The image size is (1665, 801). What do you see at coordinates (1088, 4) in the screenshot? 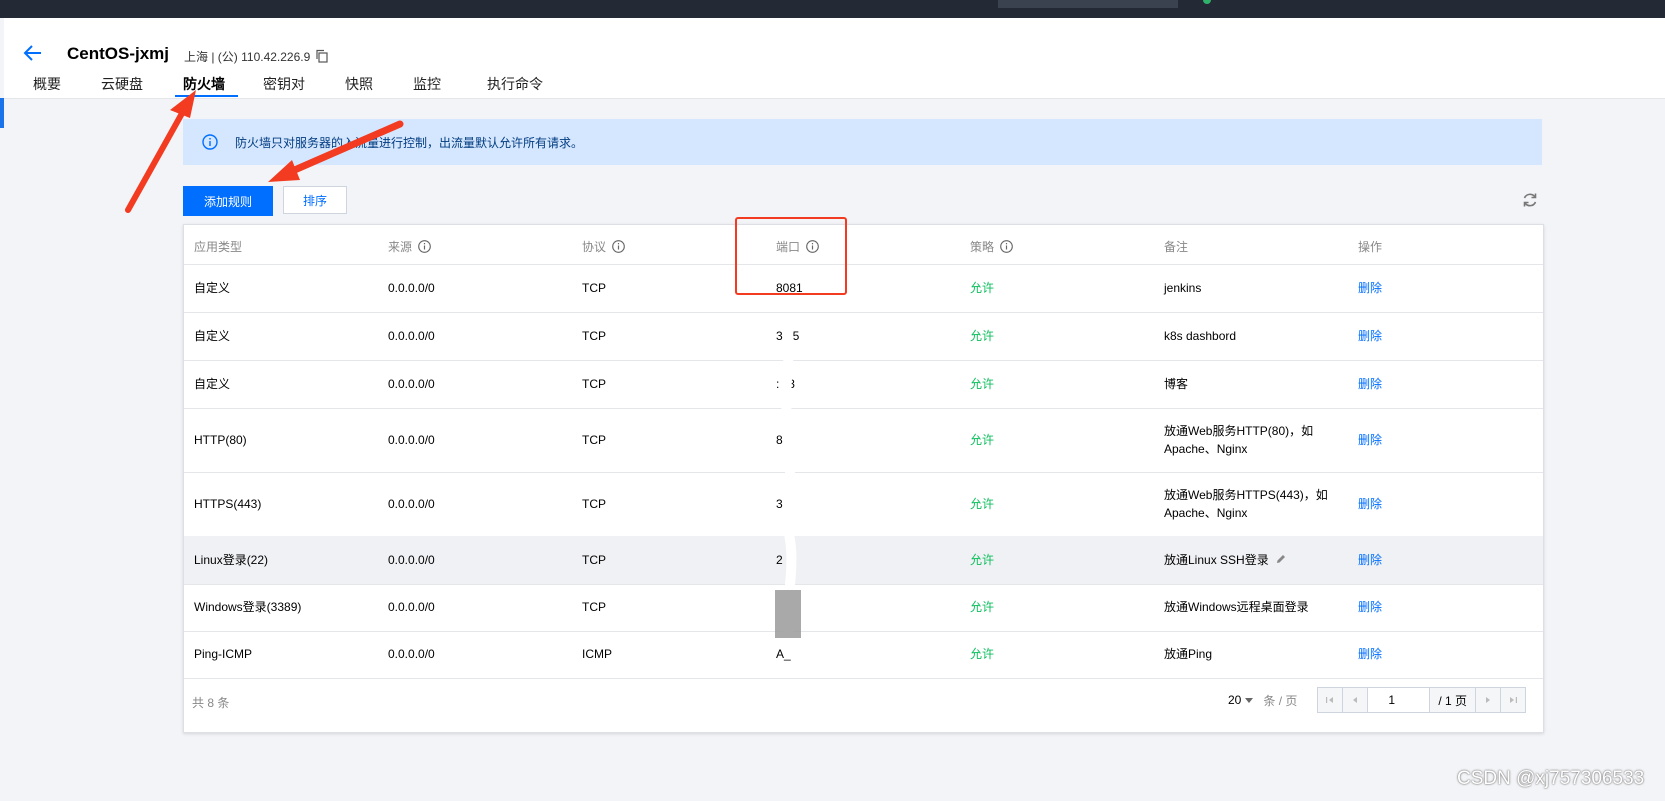
I see `top-search-box` at bounding box center [1088, 4].